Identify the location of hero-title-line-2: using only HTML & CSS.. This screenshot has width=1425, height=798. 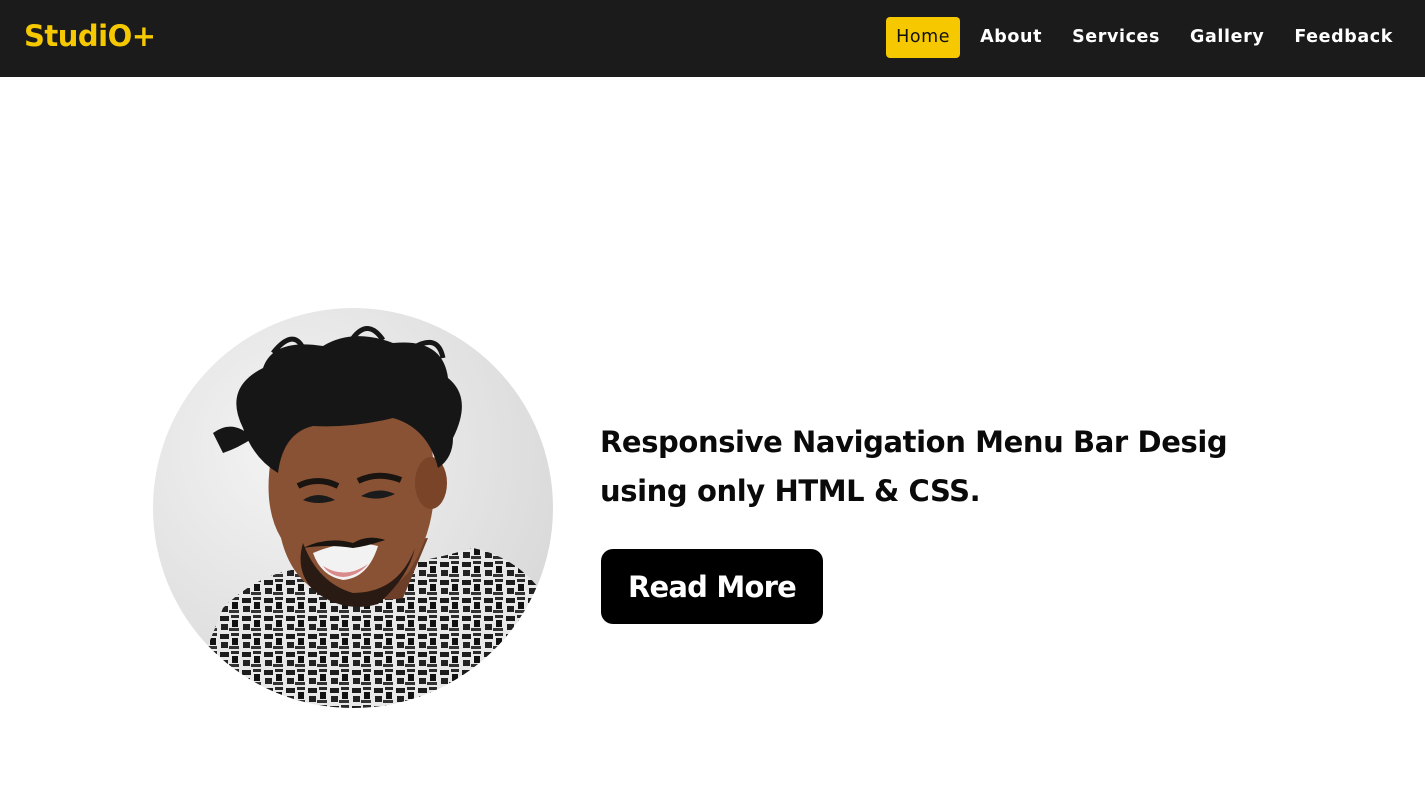
(790, 491).